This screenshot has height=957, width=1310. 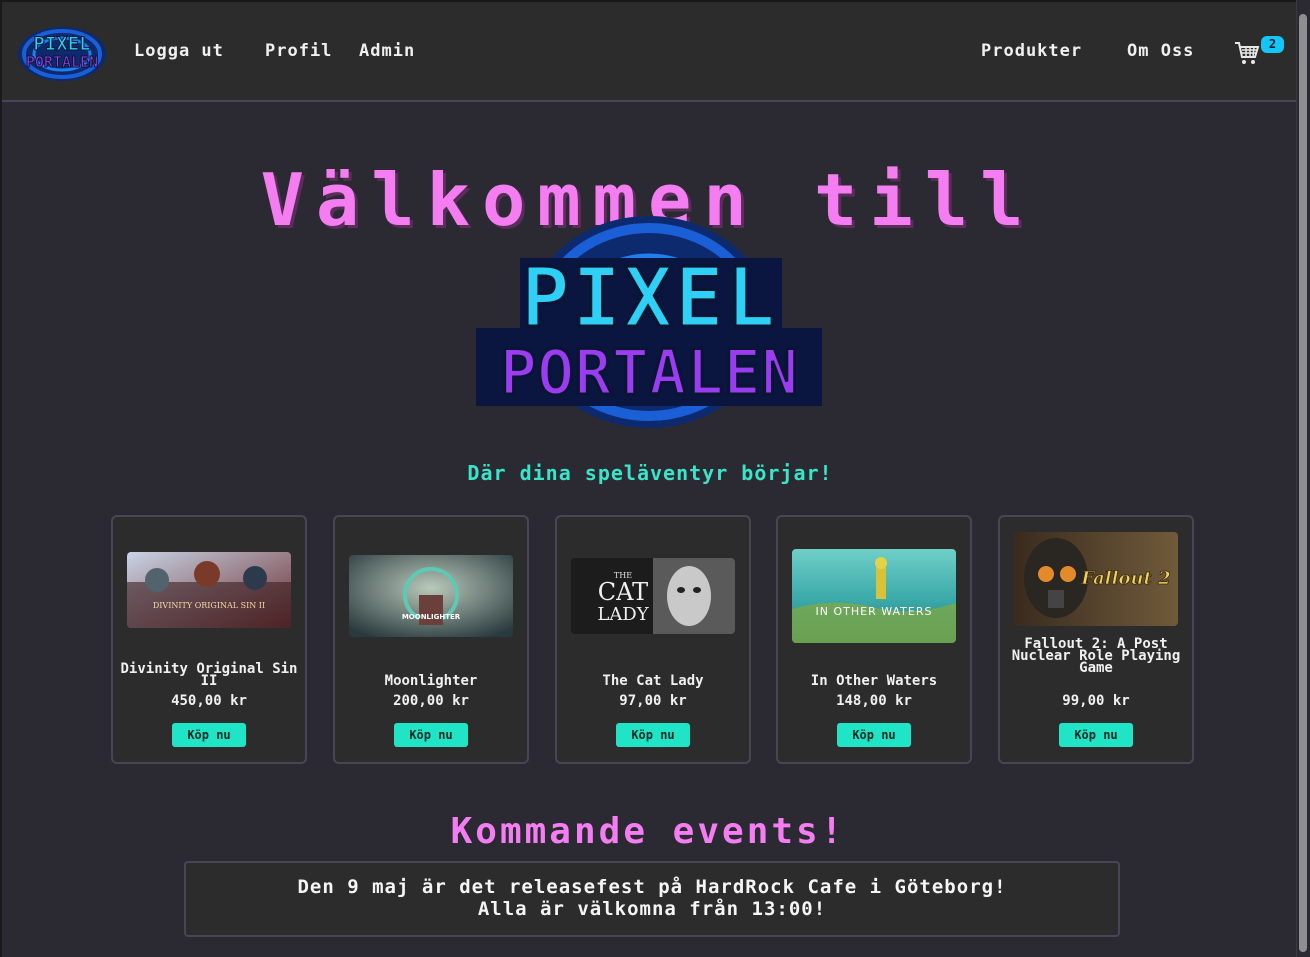 I want to click on tagline: Där dina speläventyr börjar!, so click(x=650, y=473).